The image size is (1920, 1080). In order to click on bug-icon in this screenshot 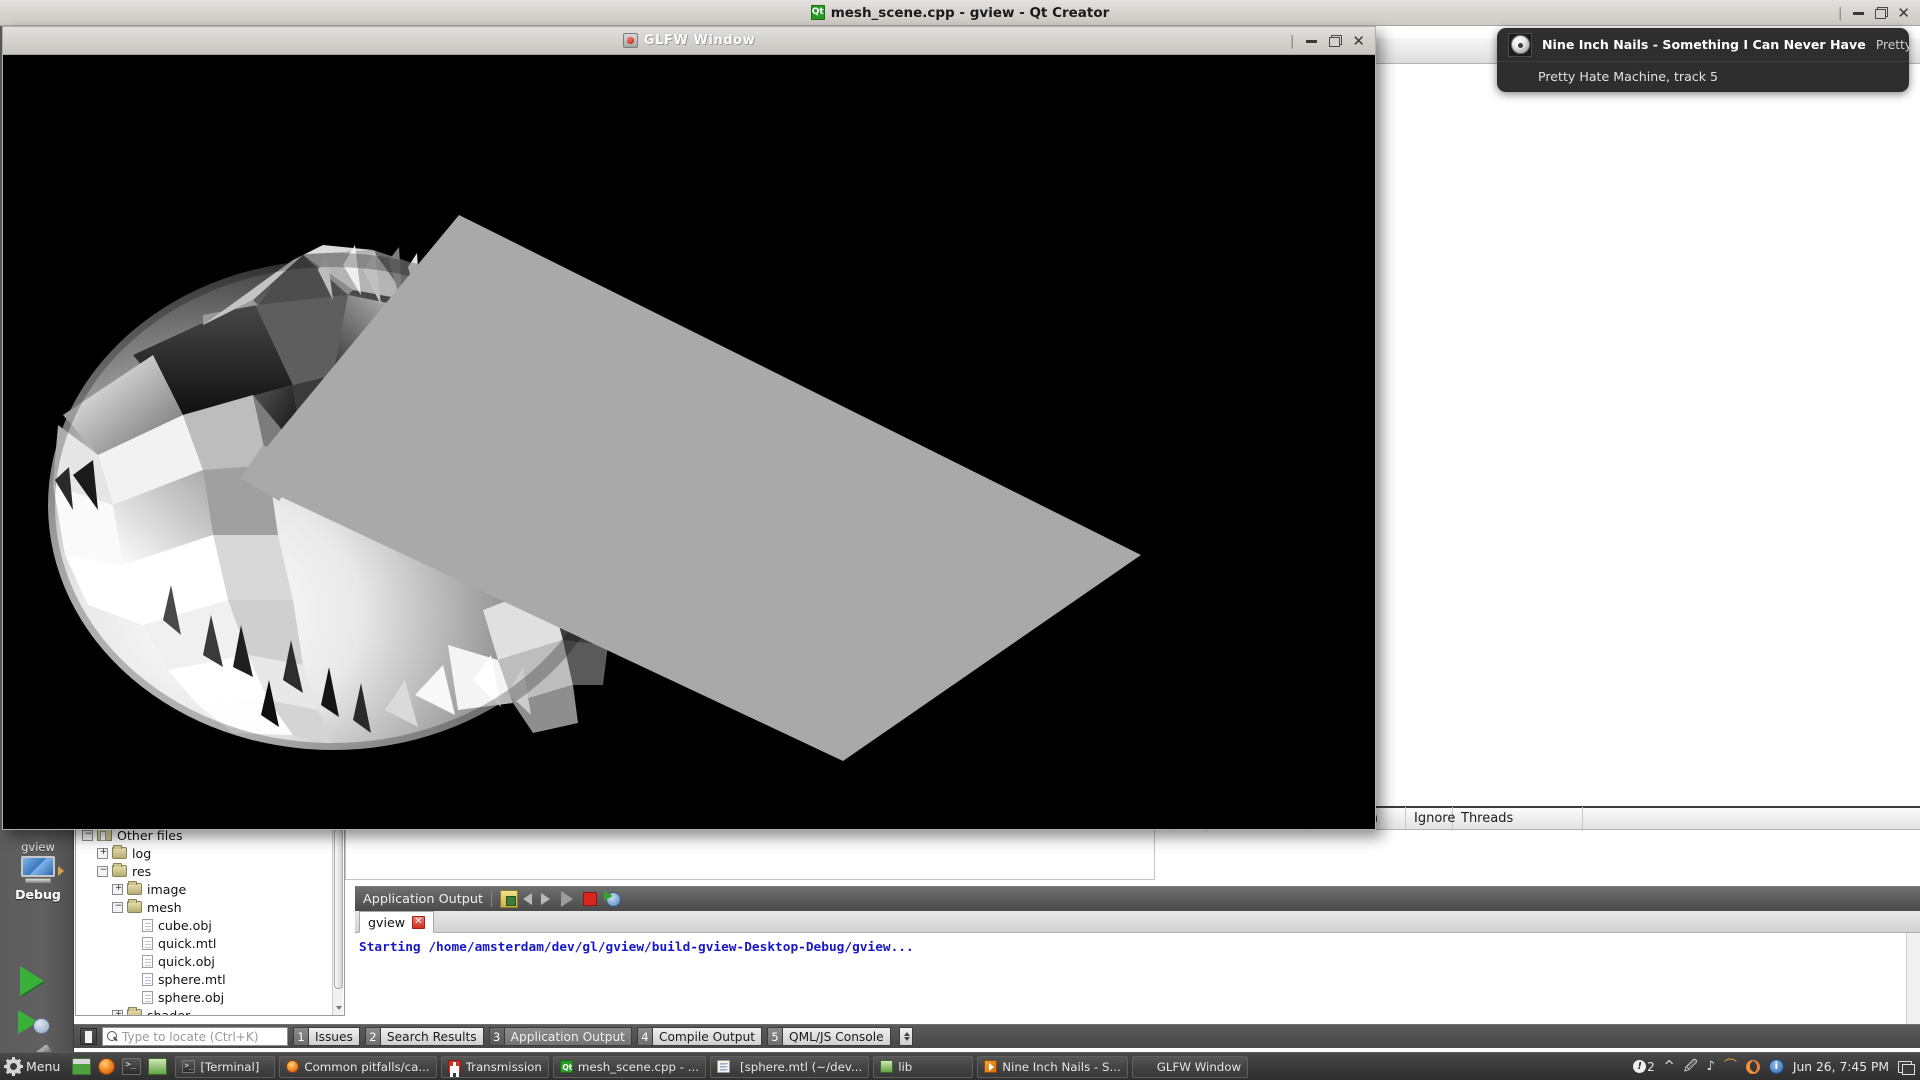, I will do `click(41, 1026)`.